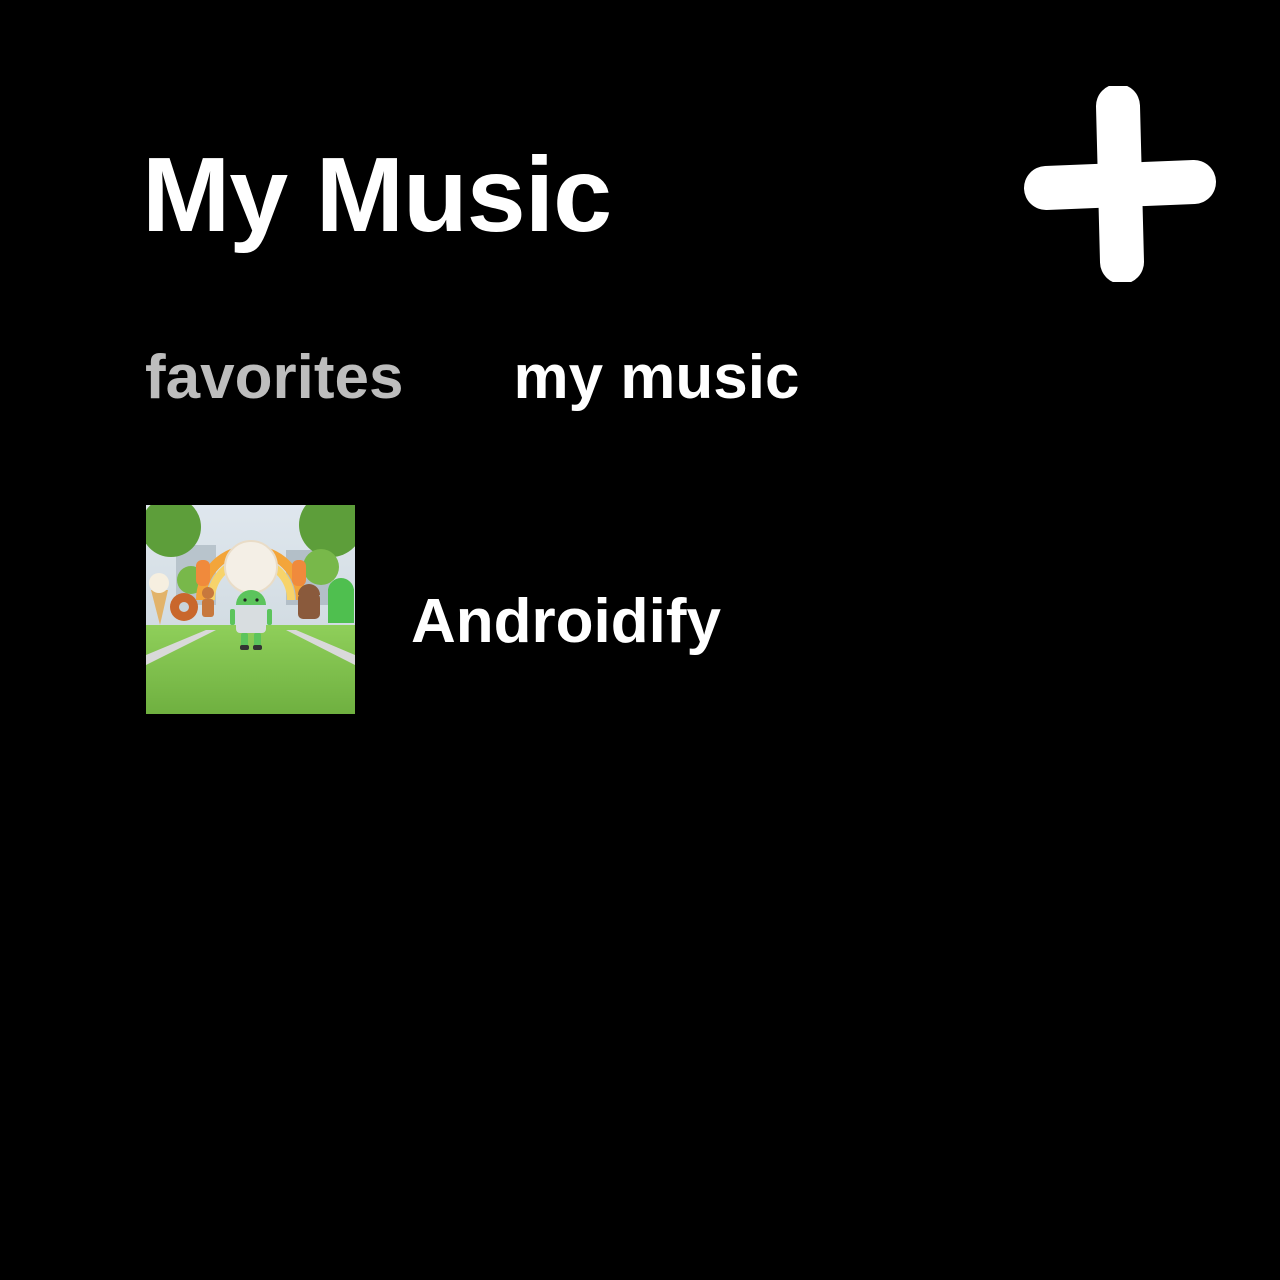 The height and width of the screenshot is (1280, 1280). What do you see at coordinates (274, 377) in the screenshot?
I see `tab-favorites: favorites` at bounding box center [274, 377].